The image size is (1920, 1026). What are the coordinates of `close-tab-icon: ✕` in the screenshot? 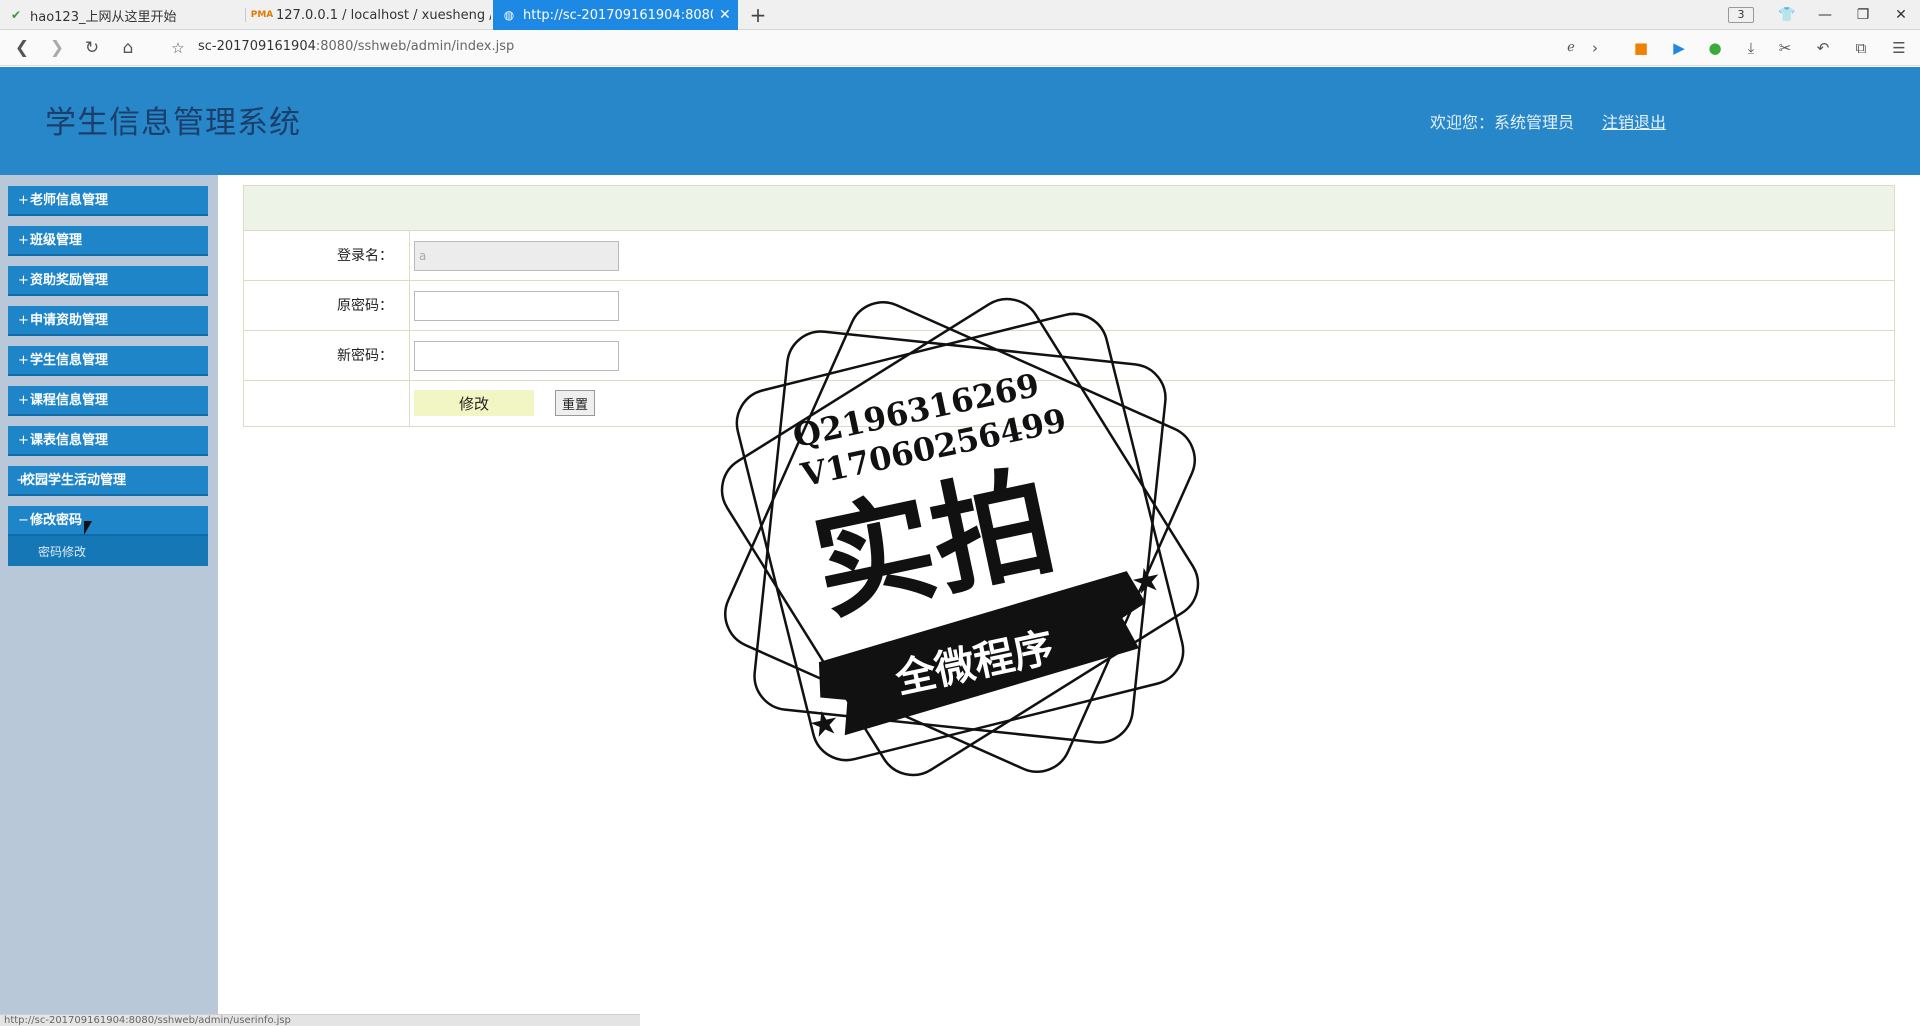 It's located at (725, 15).